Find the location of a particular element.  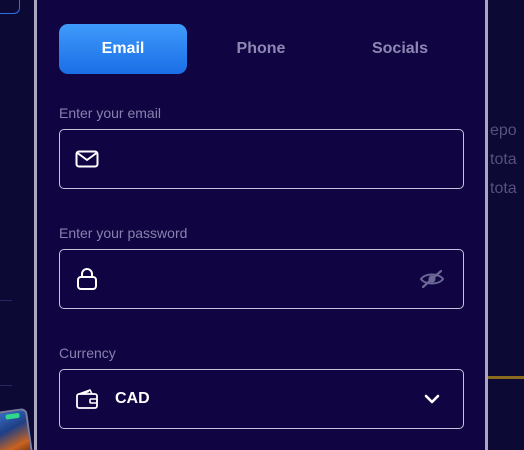

chevron-down-icon is located at coordinates (432, 399).